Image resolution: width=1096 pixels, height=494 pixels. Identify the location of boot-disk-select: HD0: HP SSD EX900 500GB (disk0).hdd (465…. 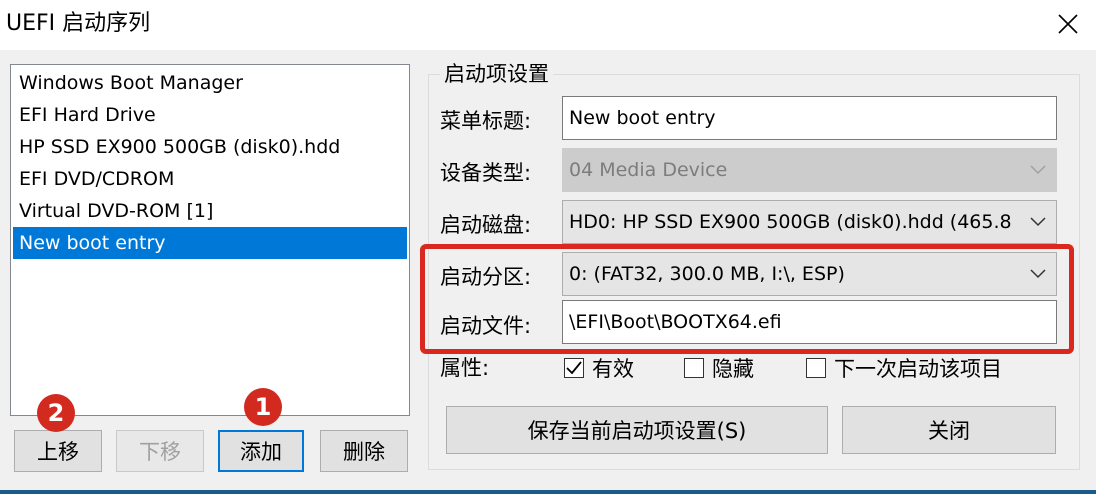
(809, 222).